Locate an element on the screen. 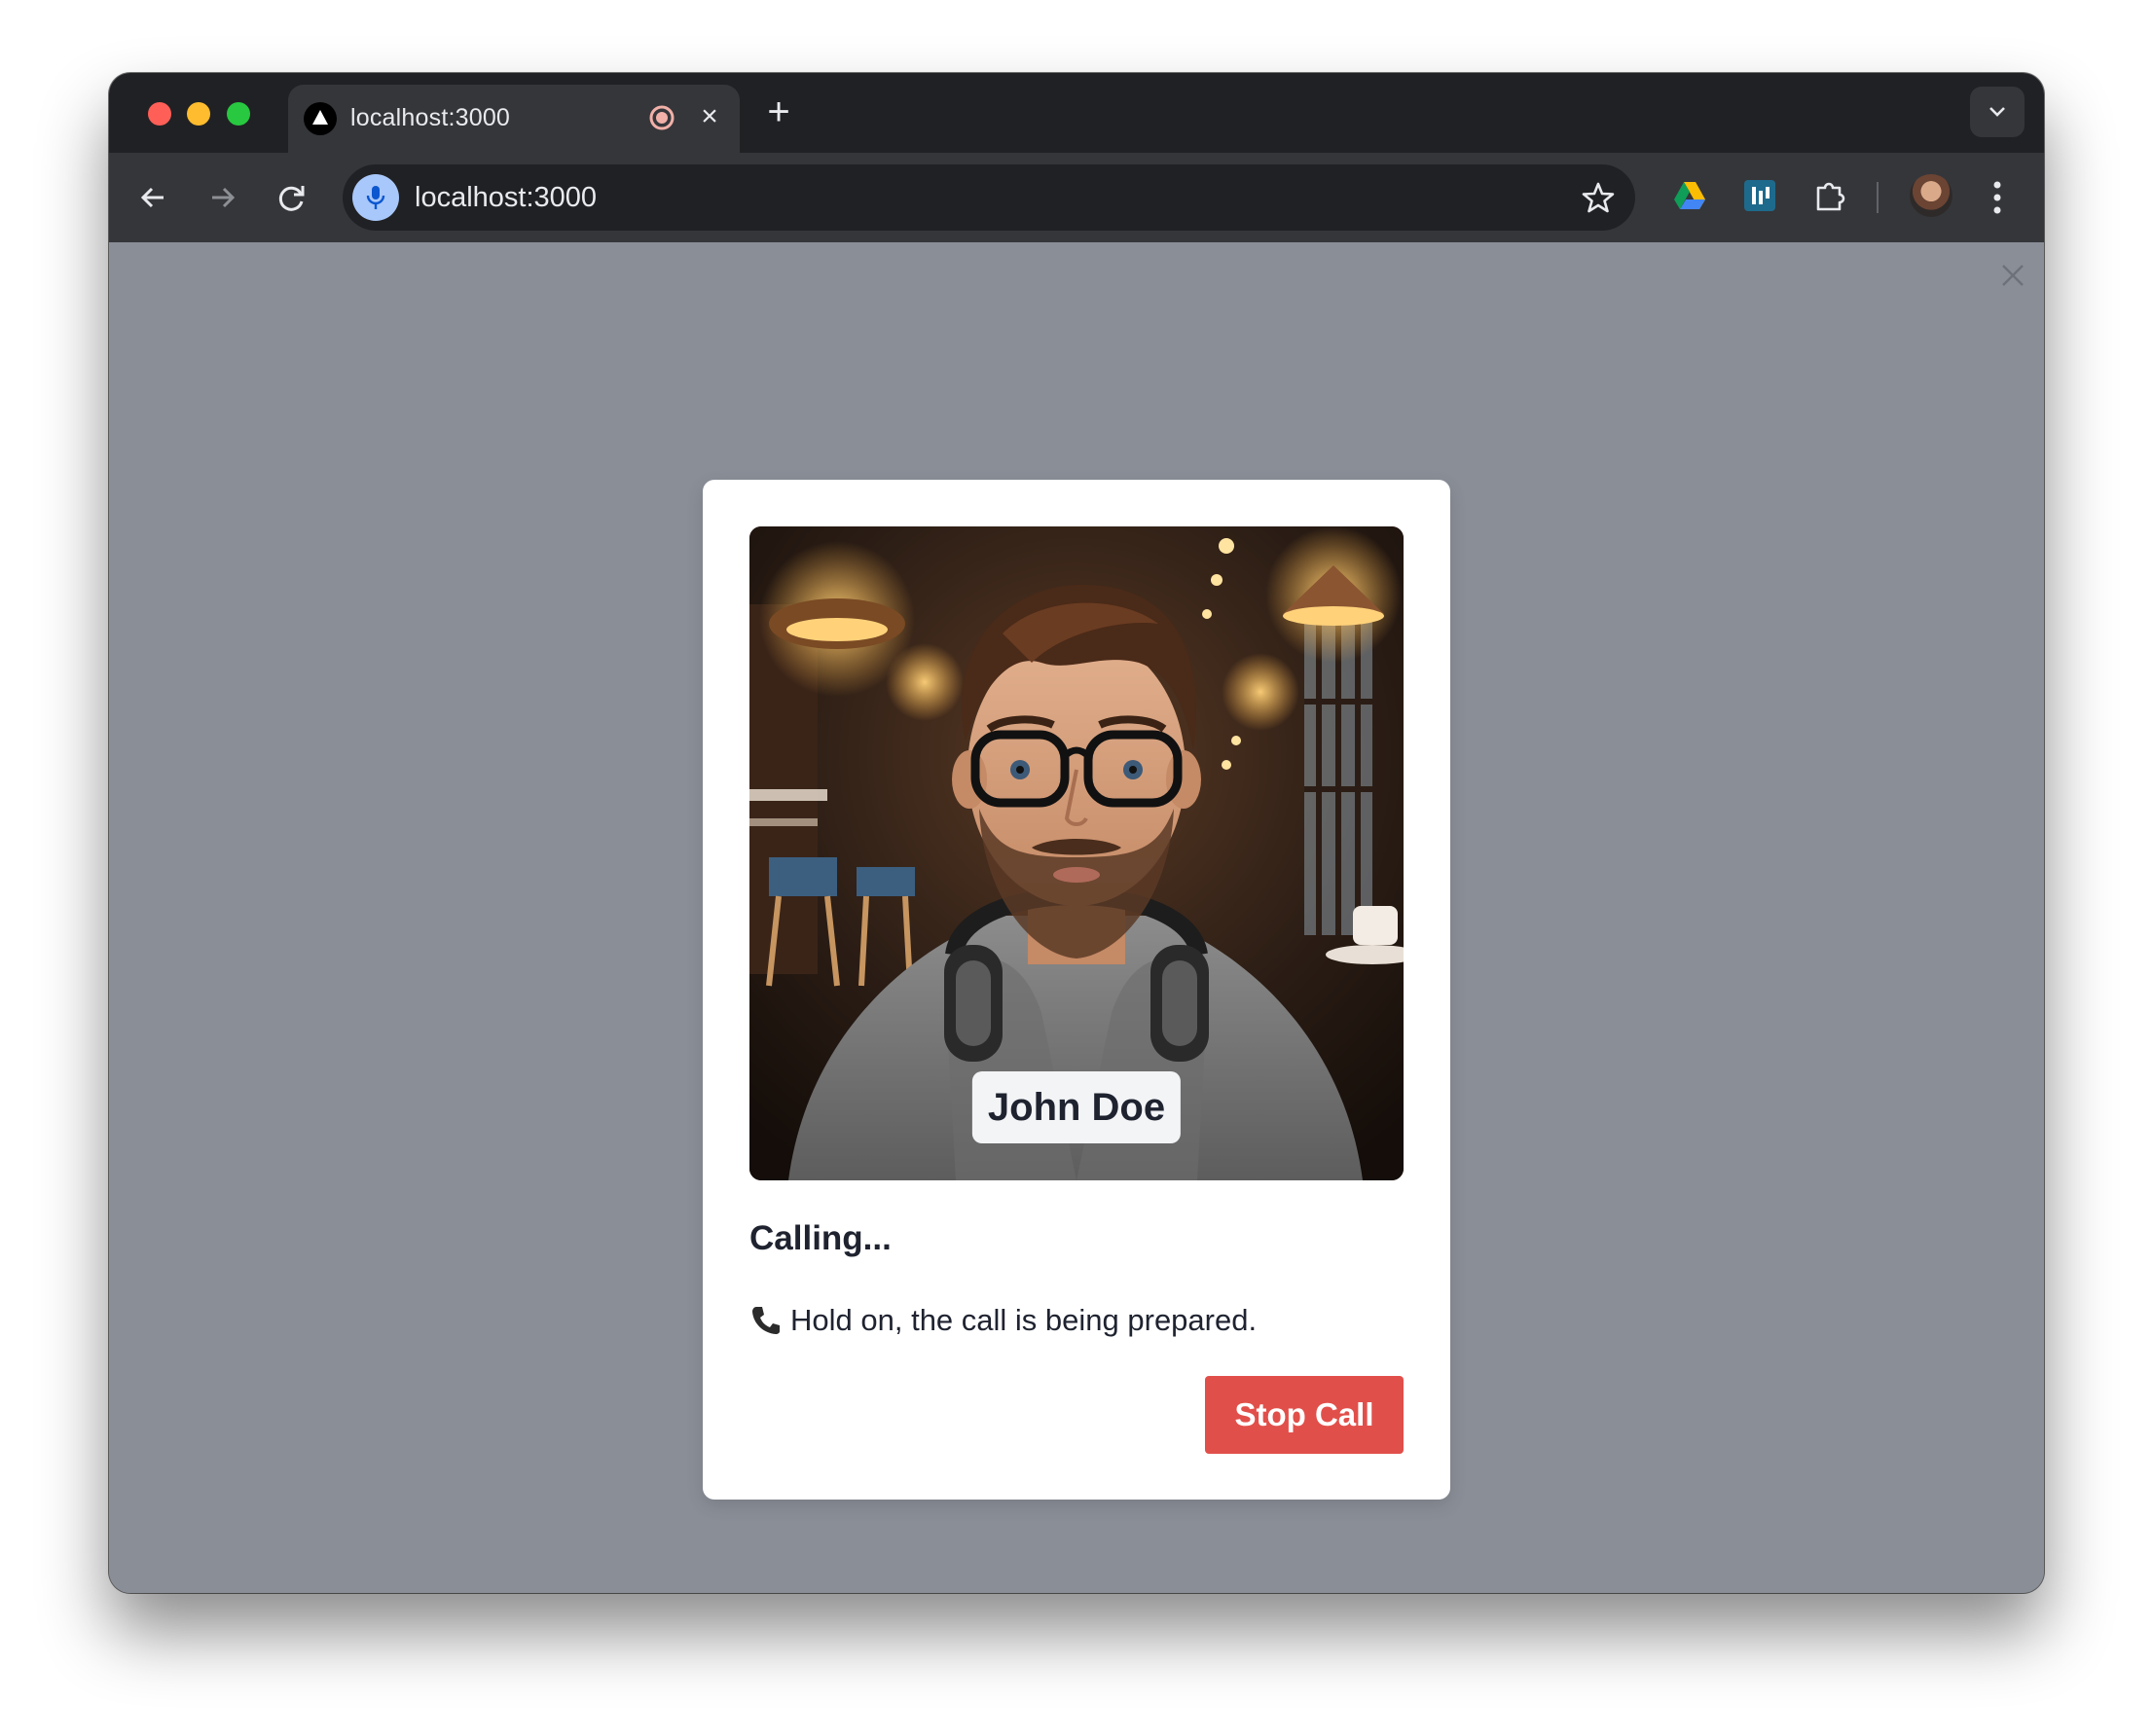 This screenshot has width=2153, height=1736. google-drive-icon is located at coordinates (1689, 196).